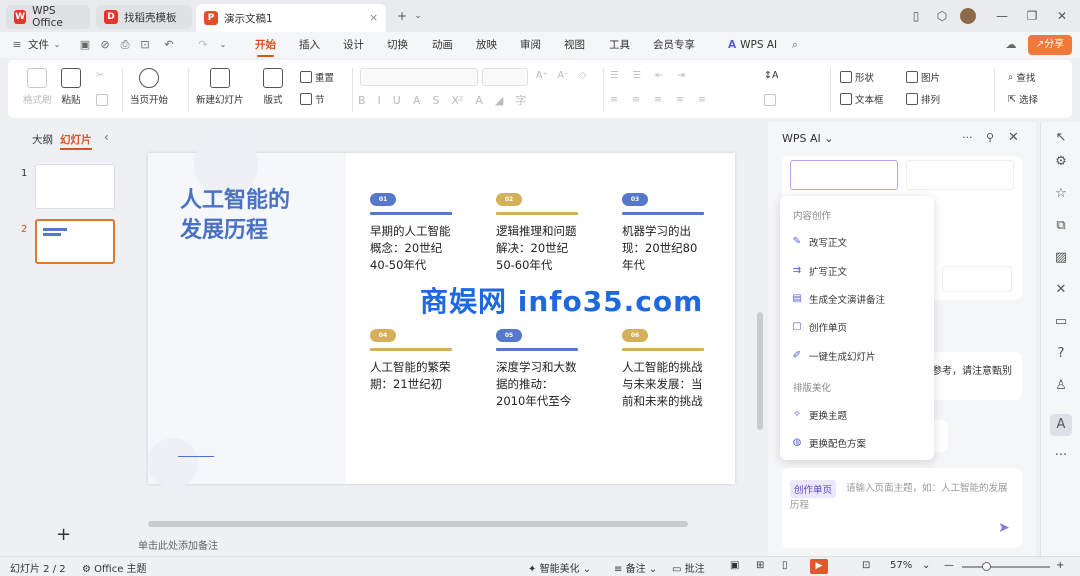  Describe the element at coordinates (659, 75) in the screenshot. I see `decrease-indent-icon: ⇤` at that location.